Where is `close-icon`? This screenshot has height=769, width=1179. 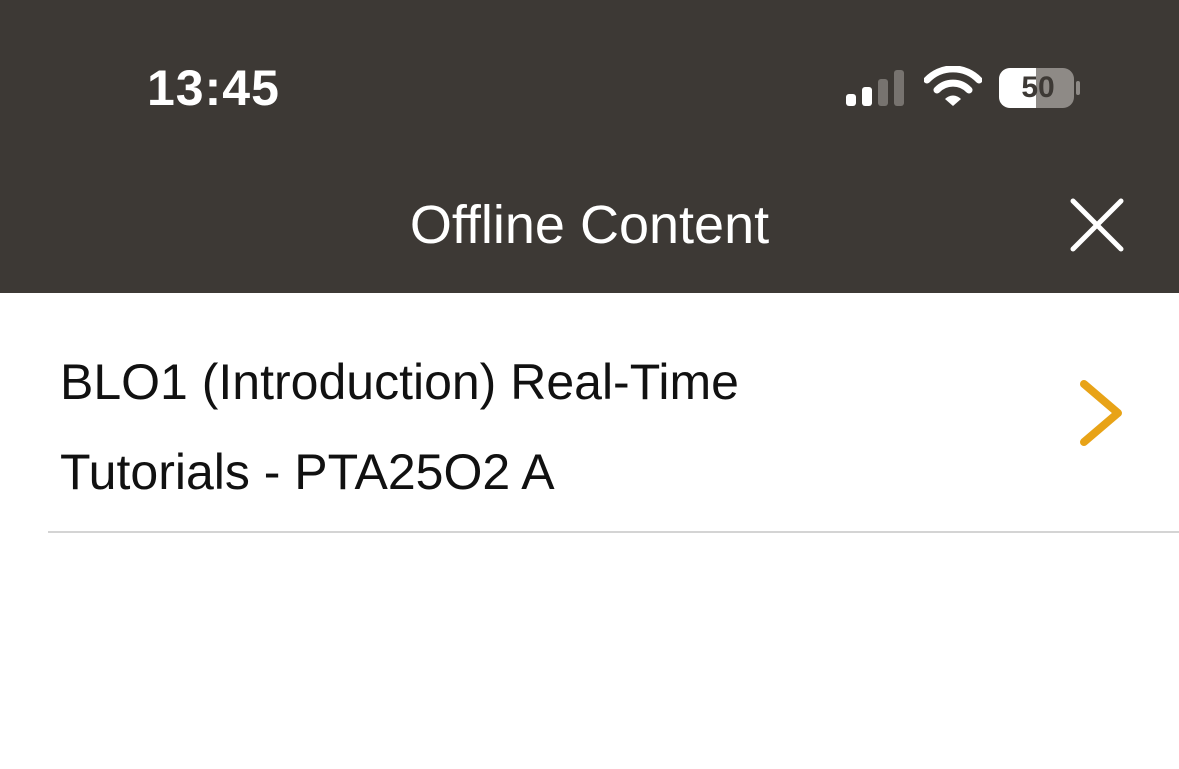
close-icon is located at coordinates (1097, 225).